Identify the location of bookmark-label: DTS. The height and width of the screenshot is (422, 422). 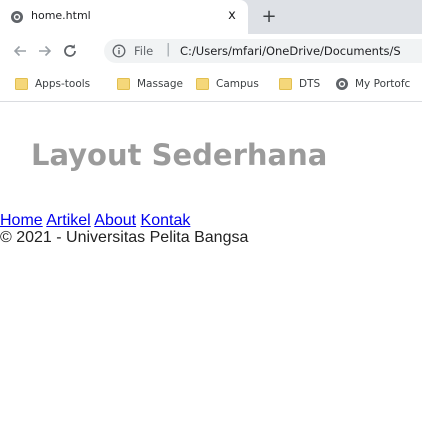
(310, 84).